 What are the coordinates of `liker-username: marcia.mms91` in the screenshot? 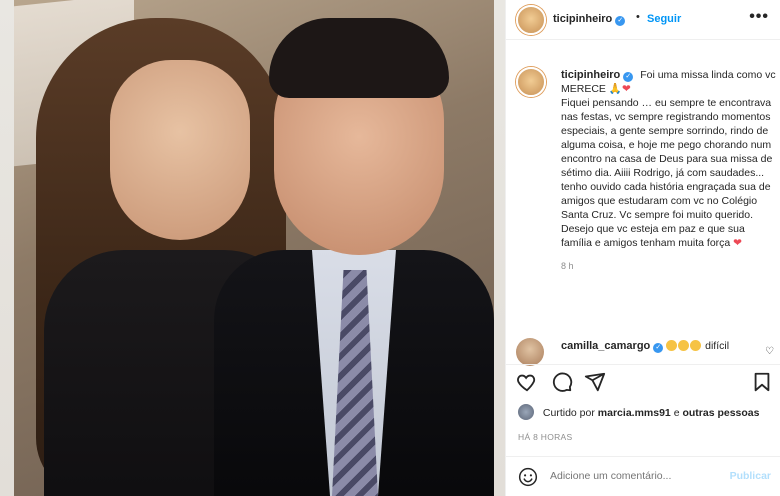 It's located at (634, 413).